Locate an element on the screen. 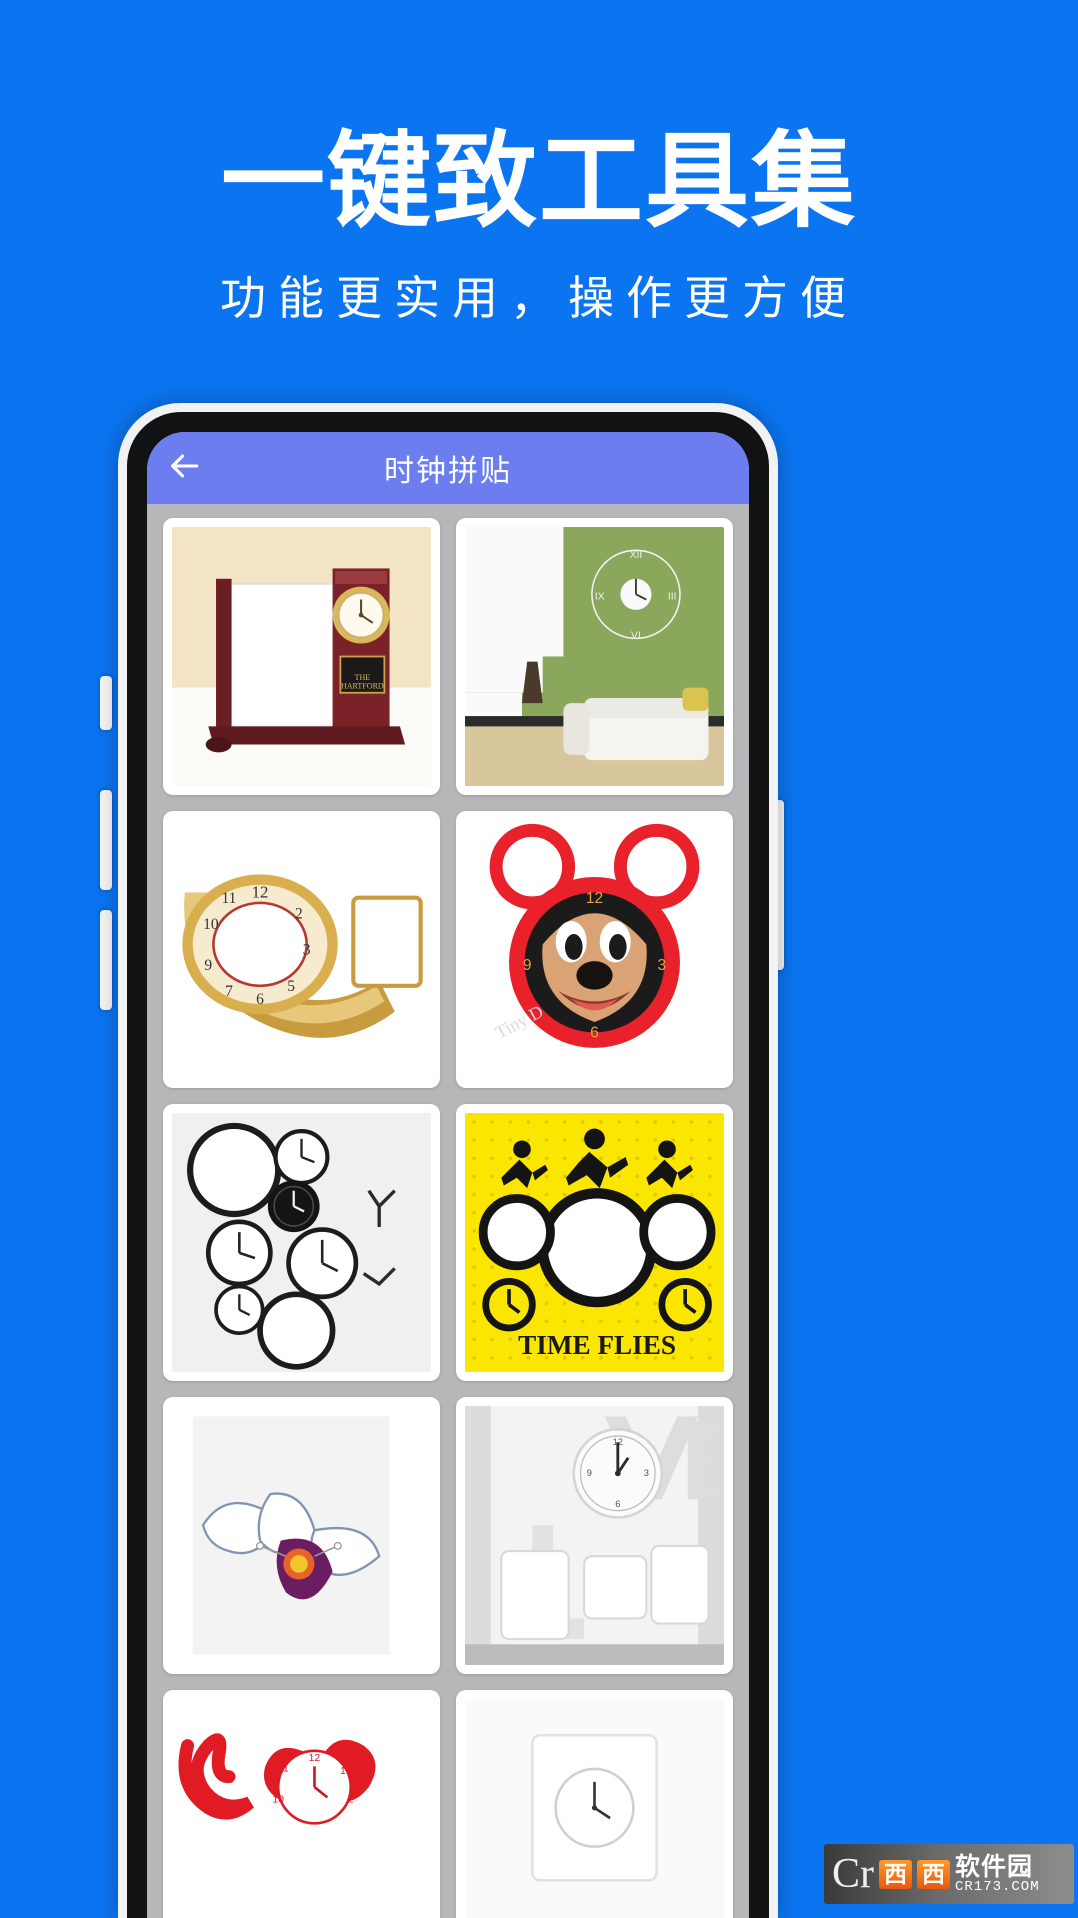 This screenshot has height=1918, width=1078. love-letters-photo-clock: 12 3 6 9 is located at coordinates (594, 1535).